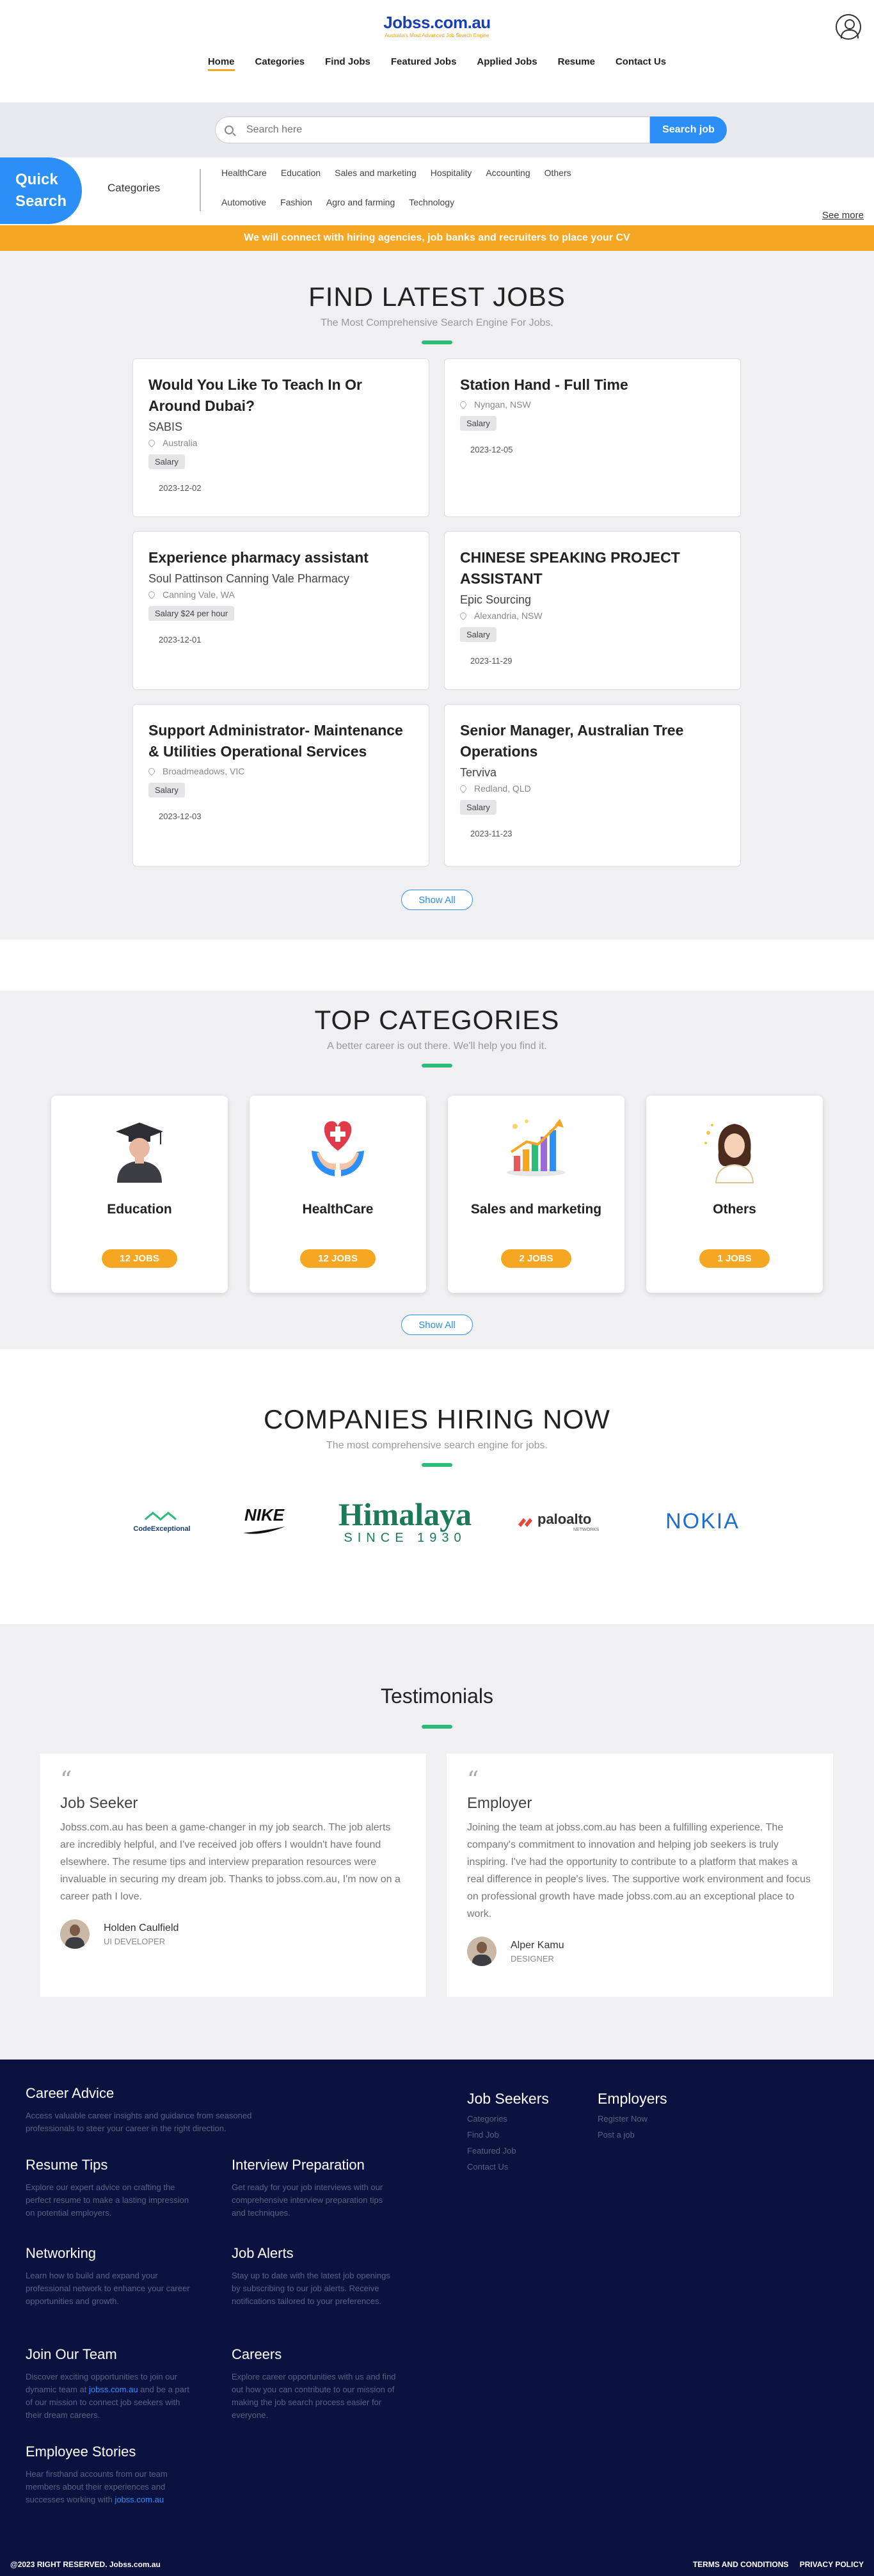 The image size is (874, 2576). What do you see at coordinates (451, 173) in the screenshot?
I see `quick-category-hospitality: Hospitality` at bounding box center [451, 173].